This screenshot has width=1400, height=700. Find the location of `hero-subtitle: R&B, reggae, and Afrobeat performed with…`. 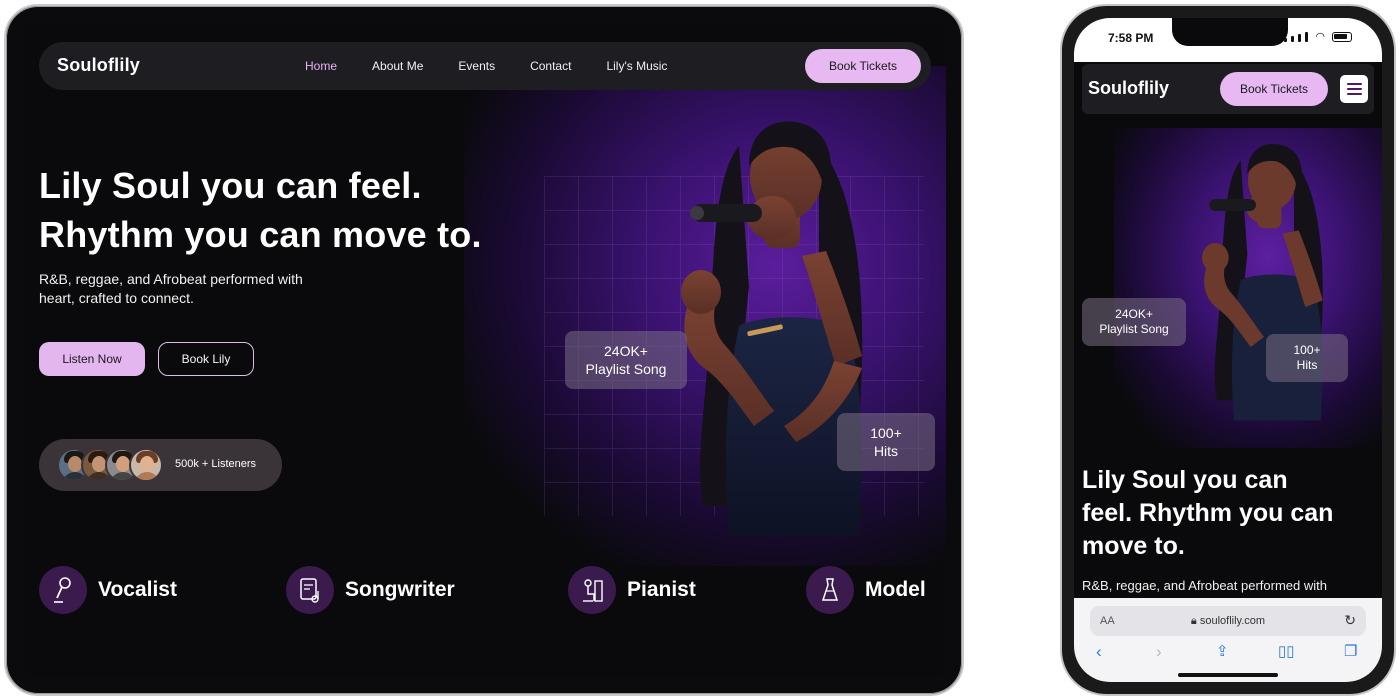

hero-subtitle: R&B, reggae, and Afrobeat performed with… is located at coordinates (171, 288).